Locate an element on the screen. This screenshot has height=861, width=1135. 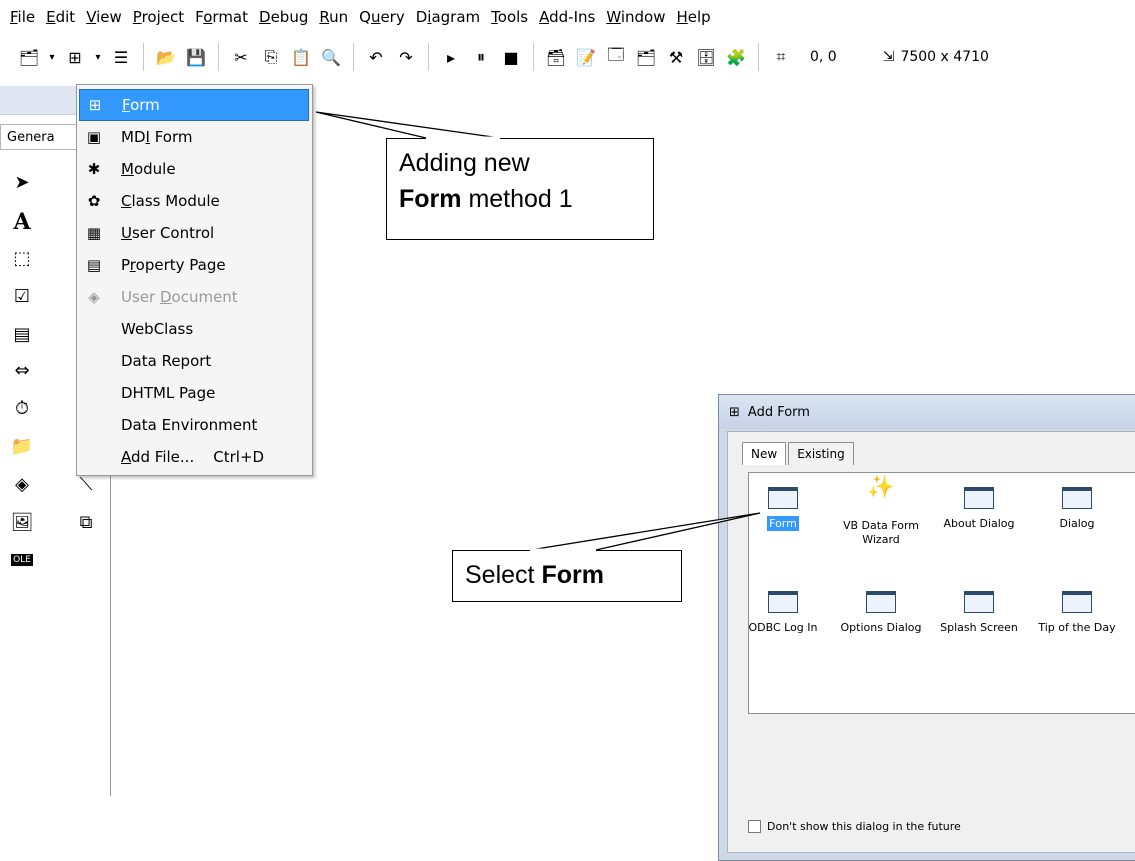
combobox-icon: ▤ is located at coordinates (22, 334).